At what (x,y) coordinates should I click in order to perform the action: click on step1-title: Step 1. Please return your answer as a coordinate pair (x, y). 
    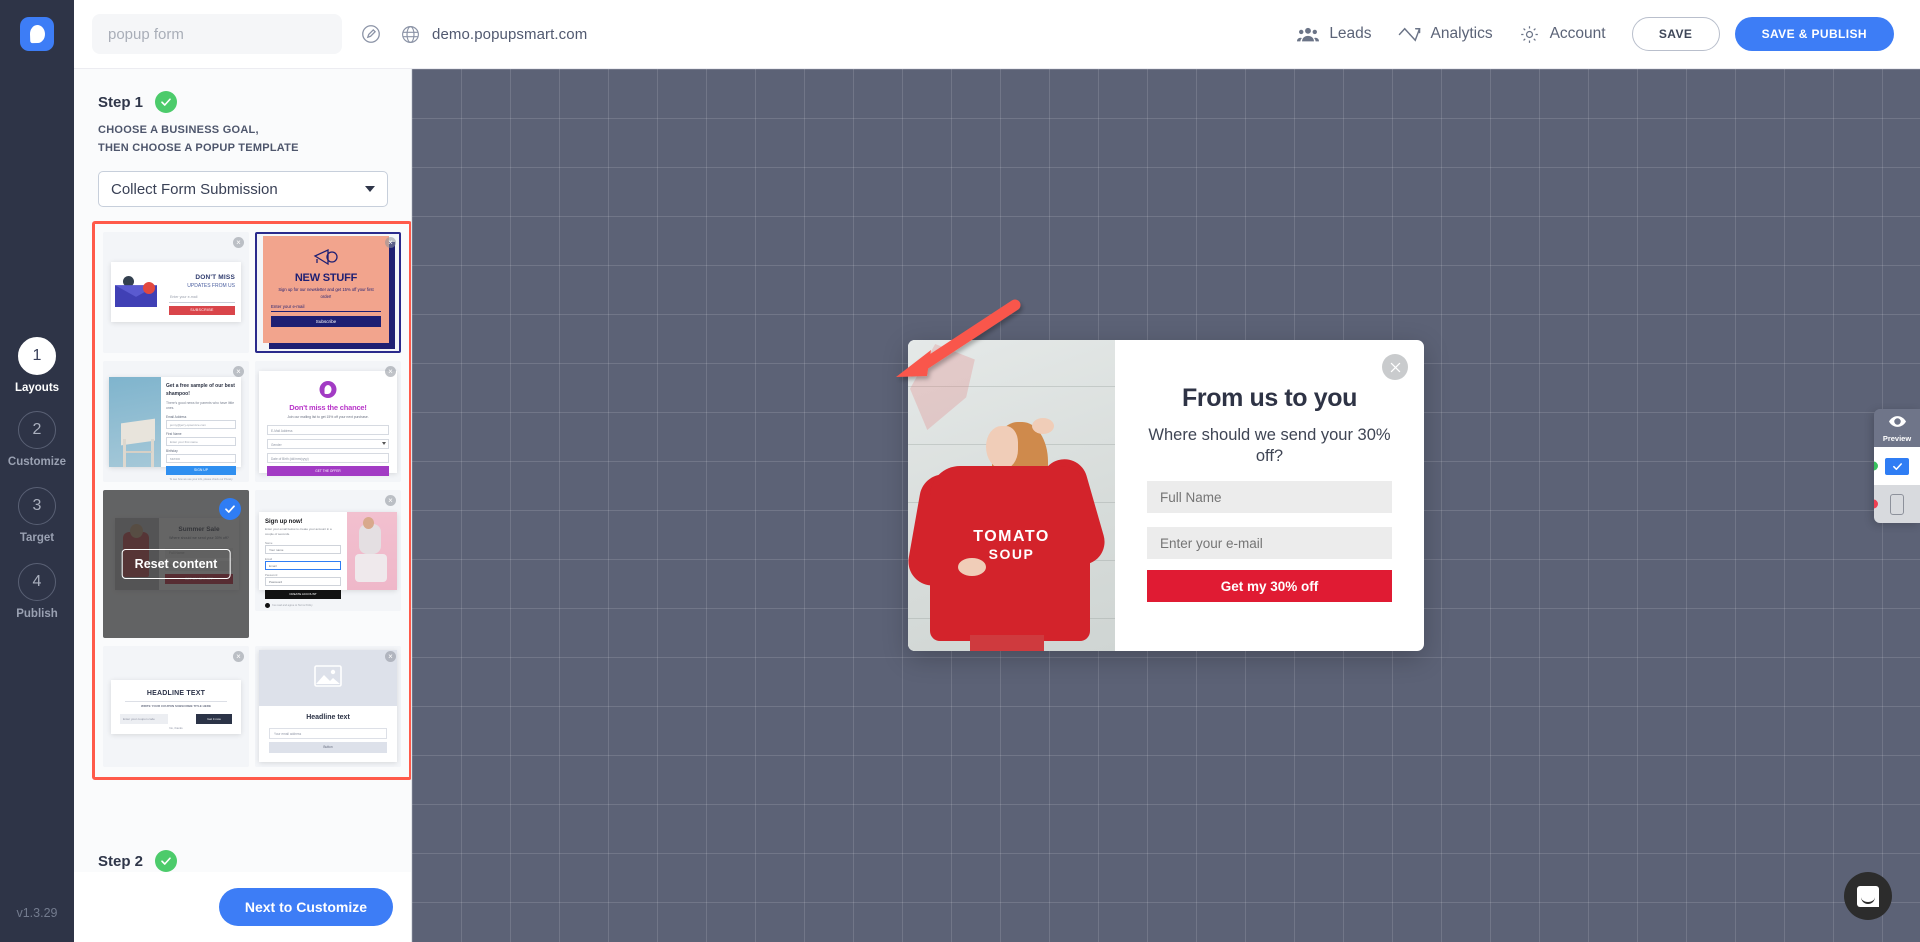
    Looking at the image, I should click on (121, 102).